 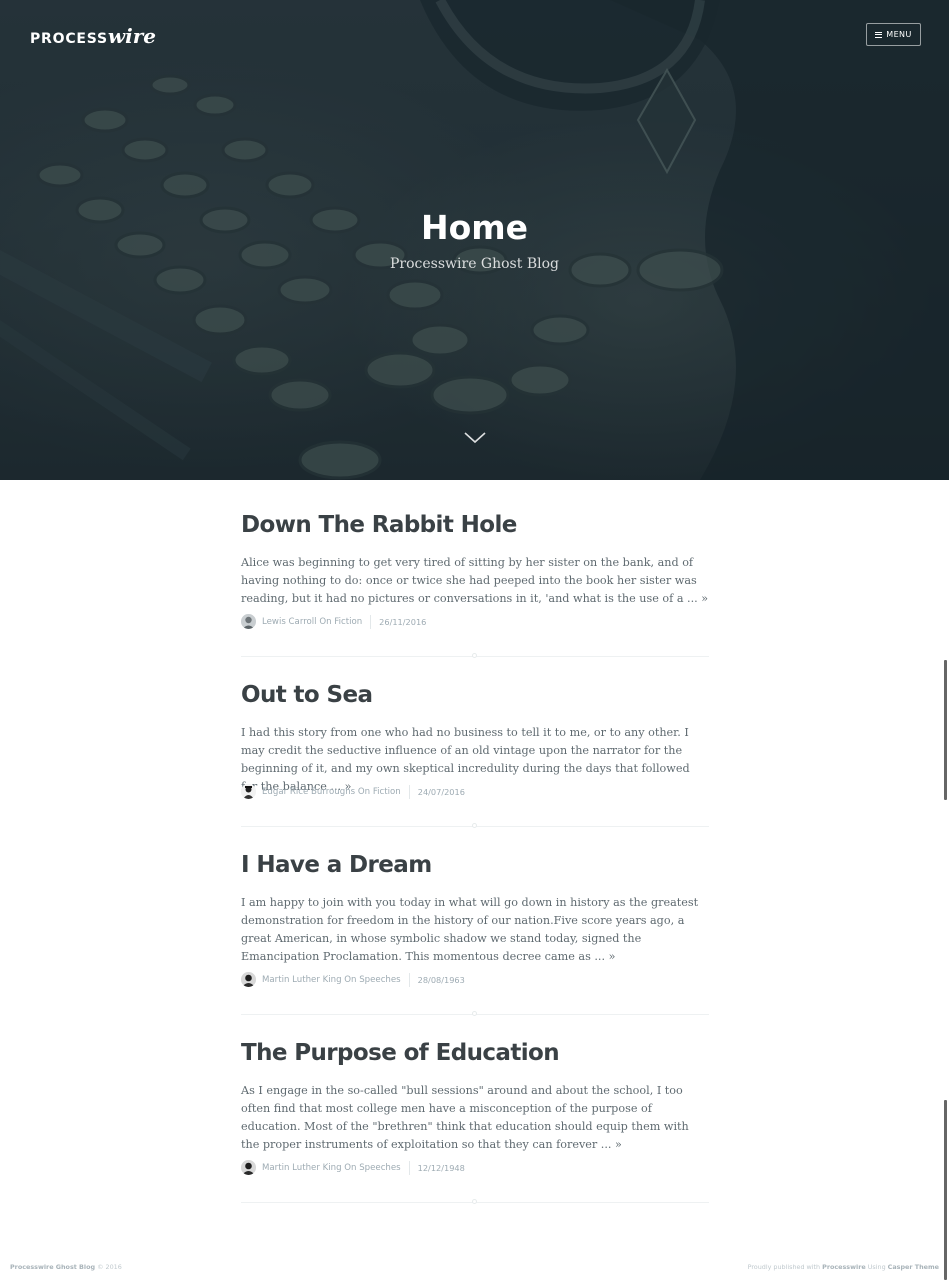 What do you see at coordinates (109, 1267) in the screenshot?
I see `footer-copyright-year: © 2016` at bounding box center [109, 1267].